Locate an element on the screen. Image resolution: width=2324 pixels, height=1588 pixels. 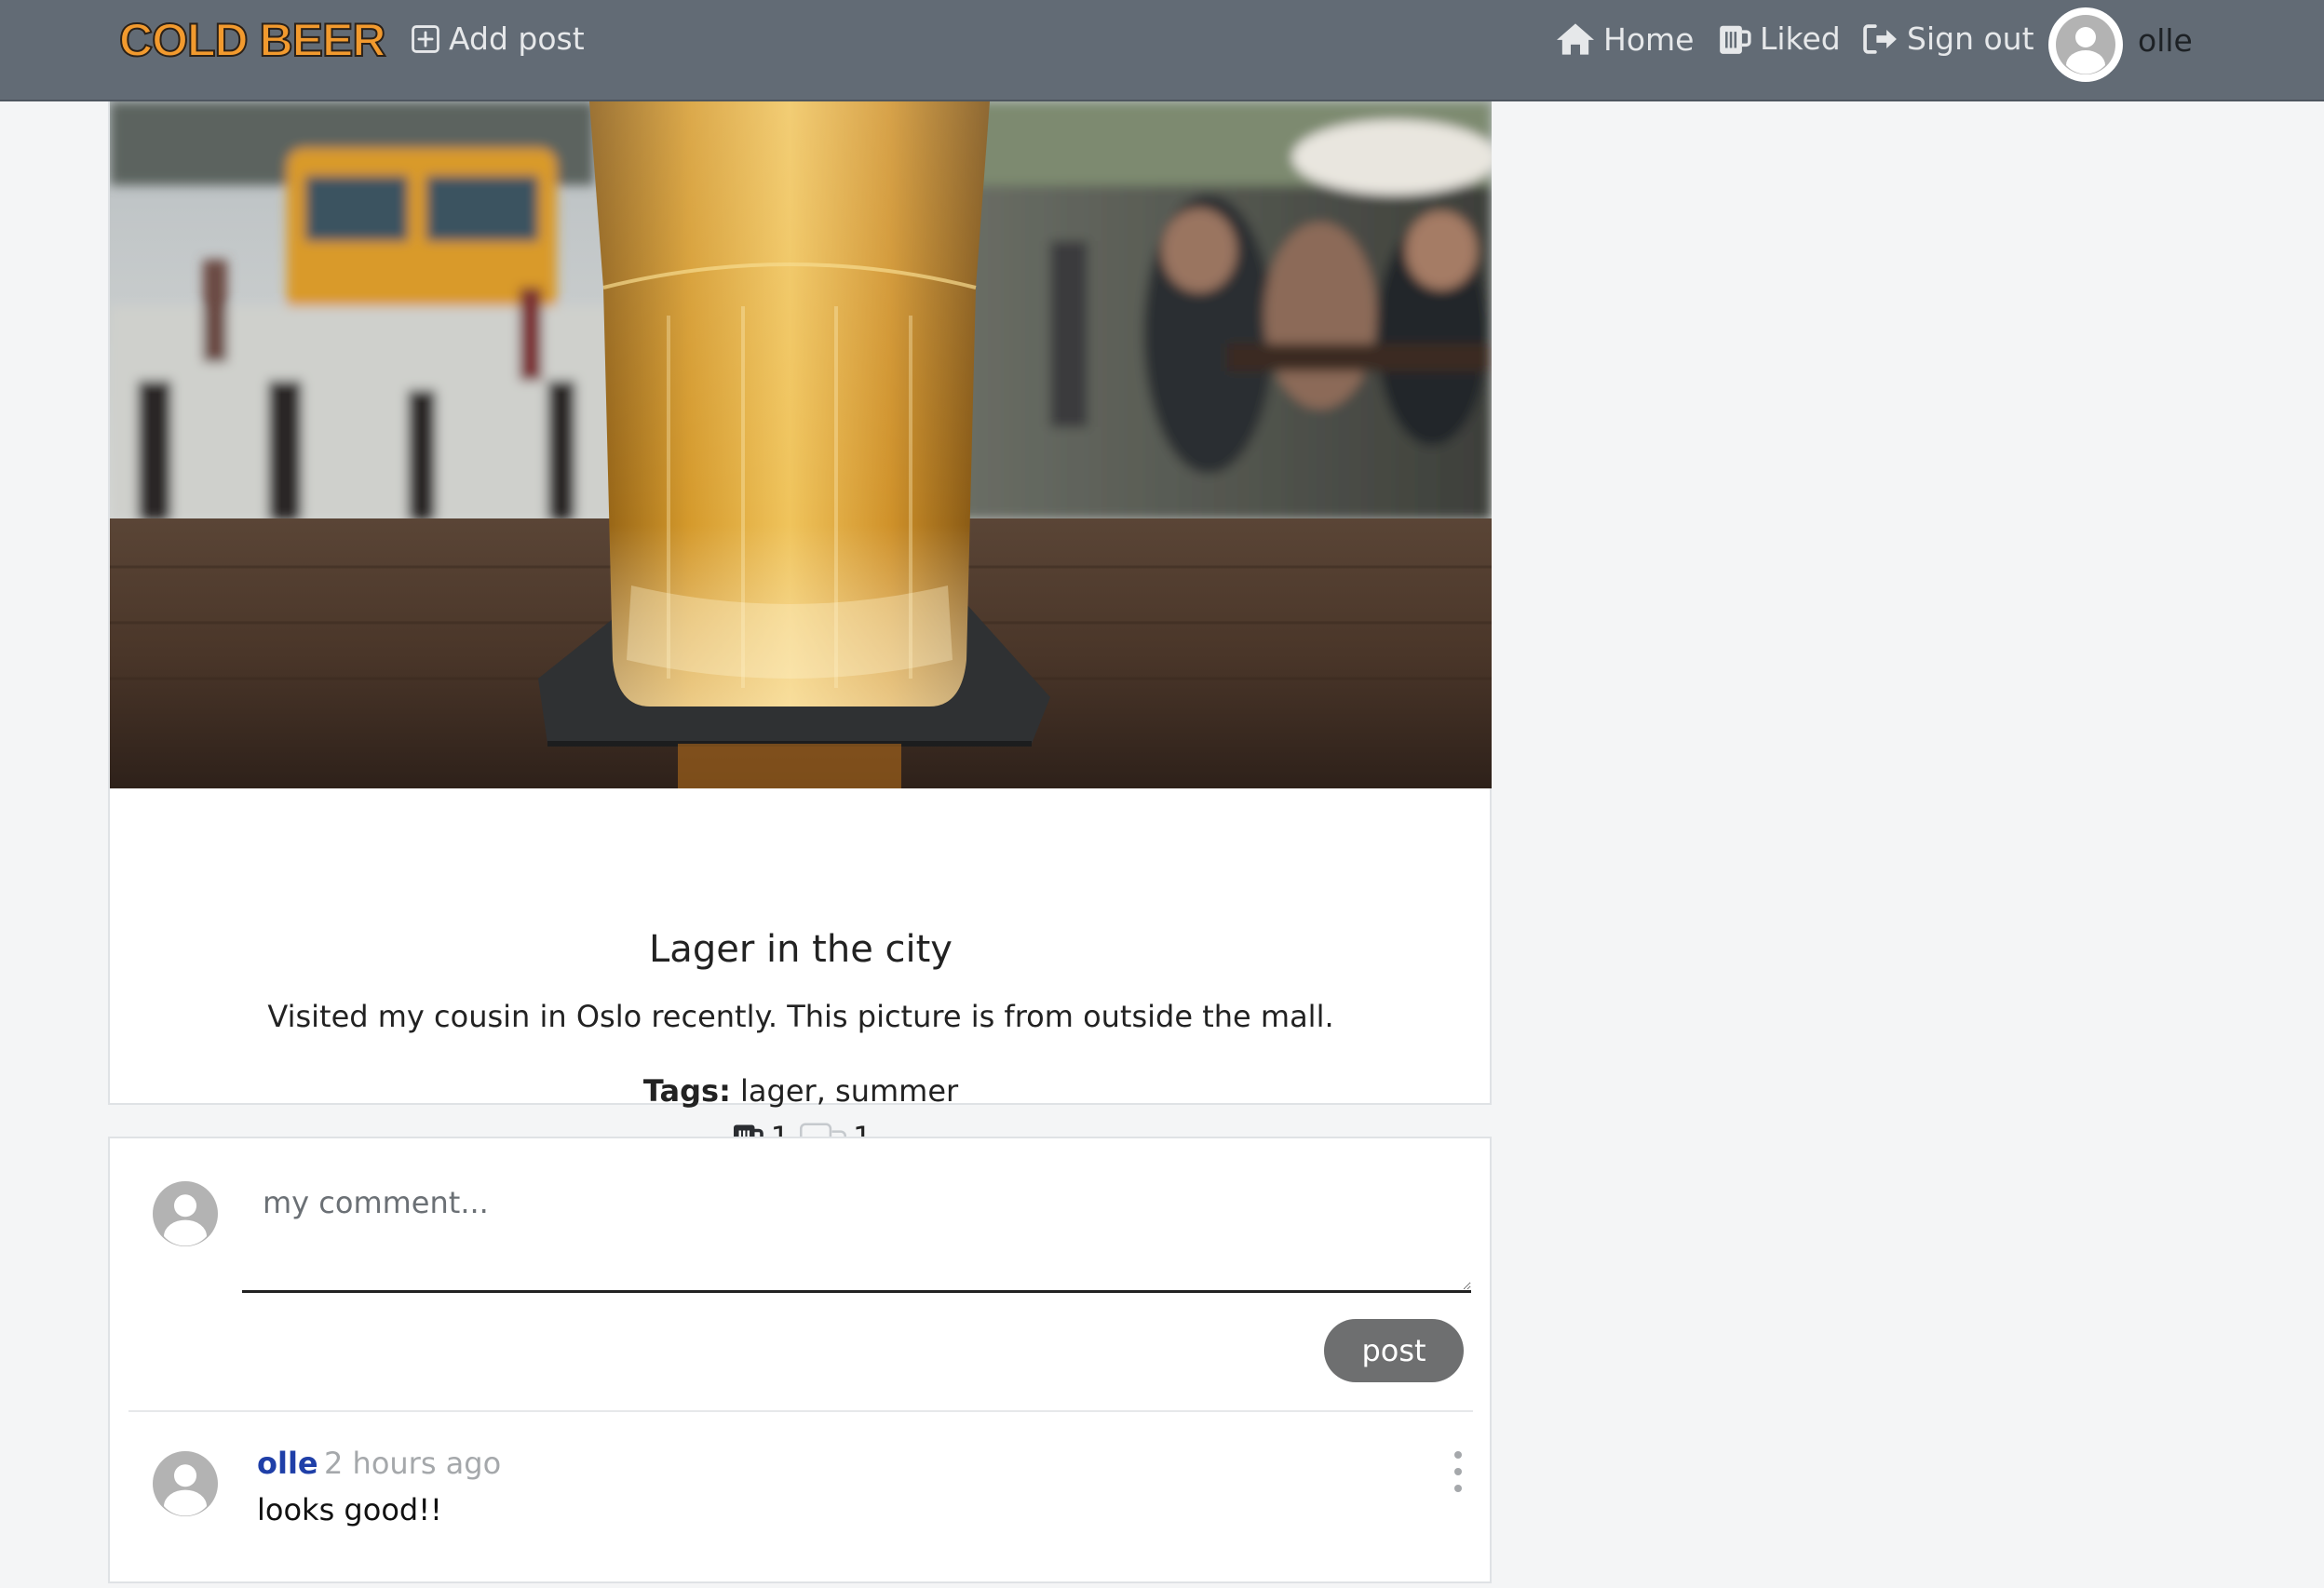
comment-author: olle is located at coordinates (287, 1464).